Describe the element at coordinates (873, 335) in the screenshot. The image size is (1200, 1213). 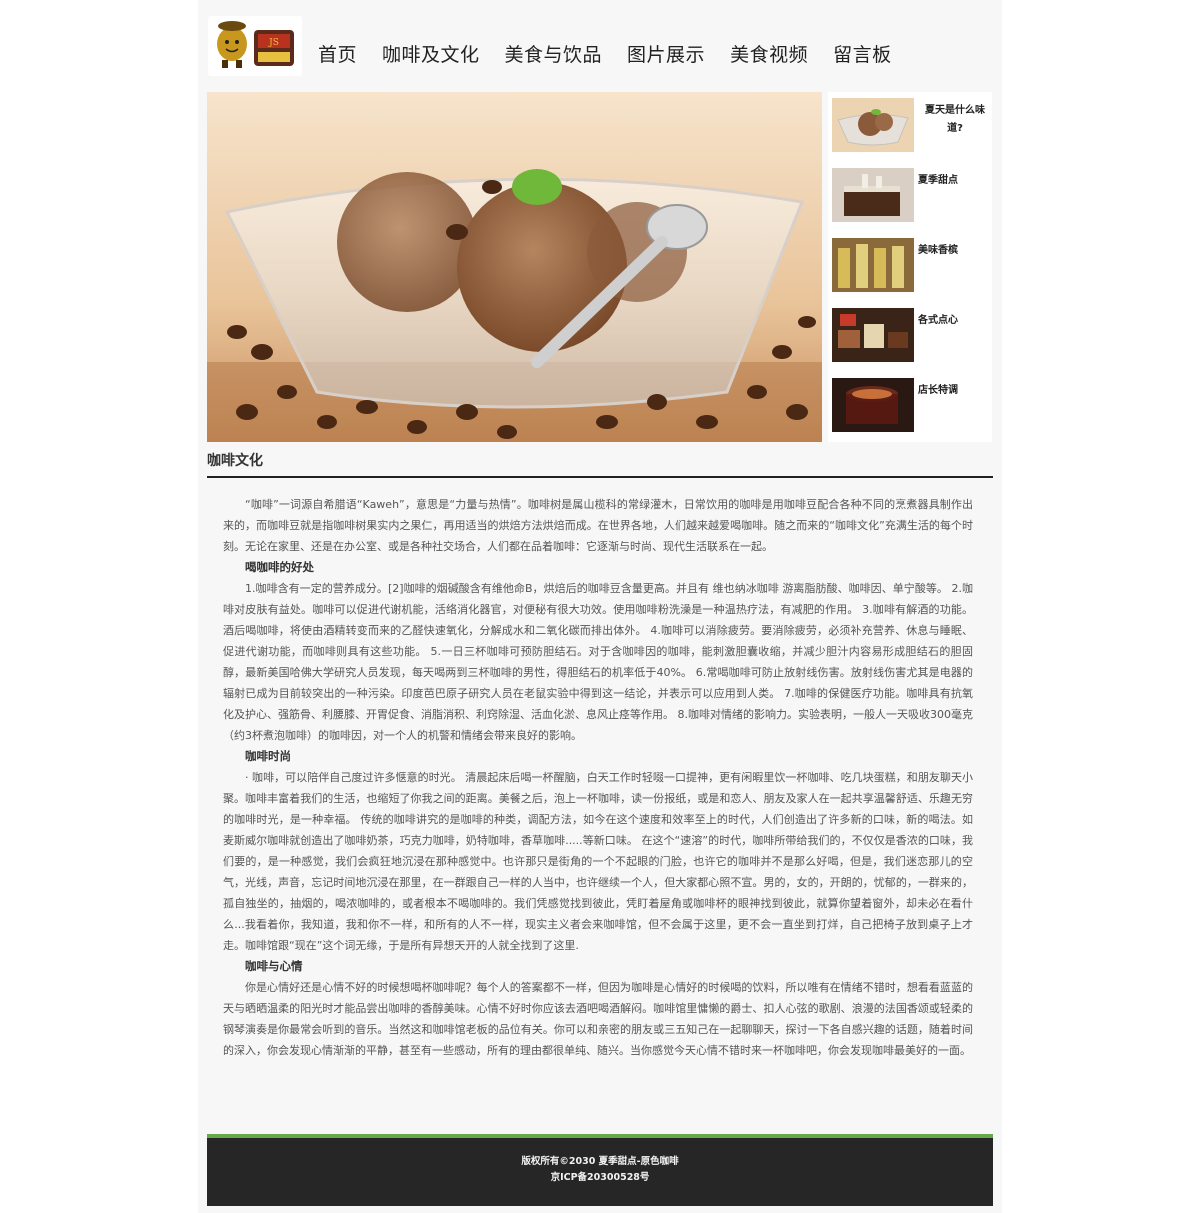
I see `pastry-thumb-icon` at that location.